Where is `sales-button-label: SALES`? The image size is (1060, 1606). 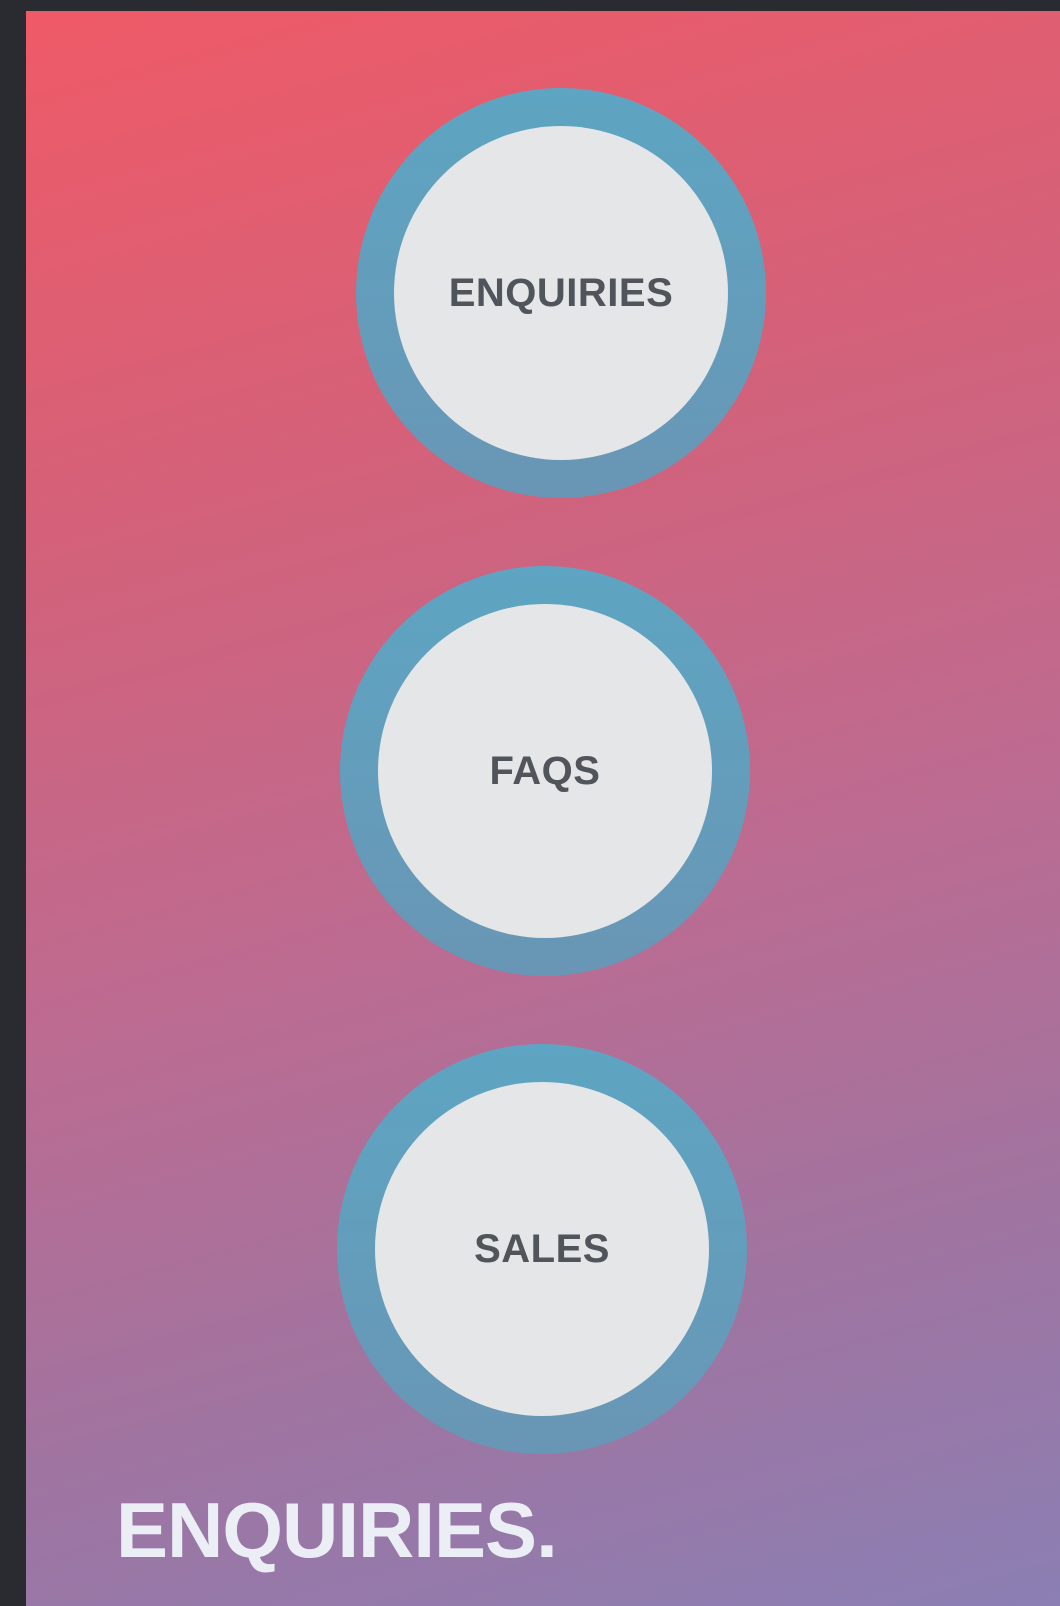
sales-button-label: SALES is located at coordinates (542, 1248).